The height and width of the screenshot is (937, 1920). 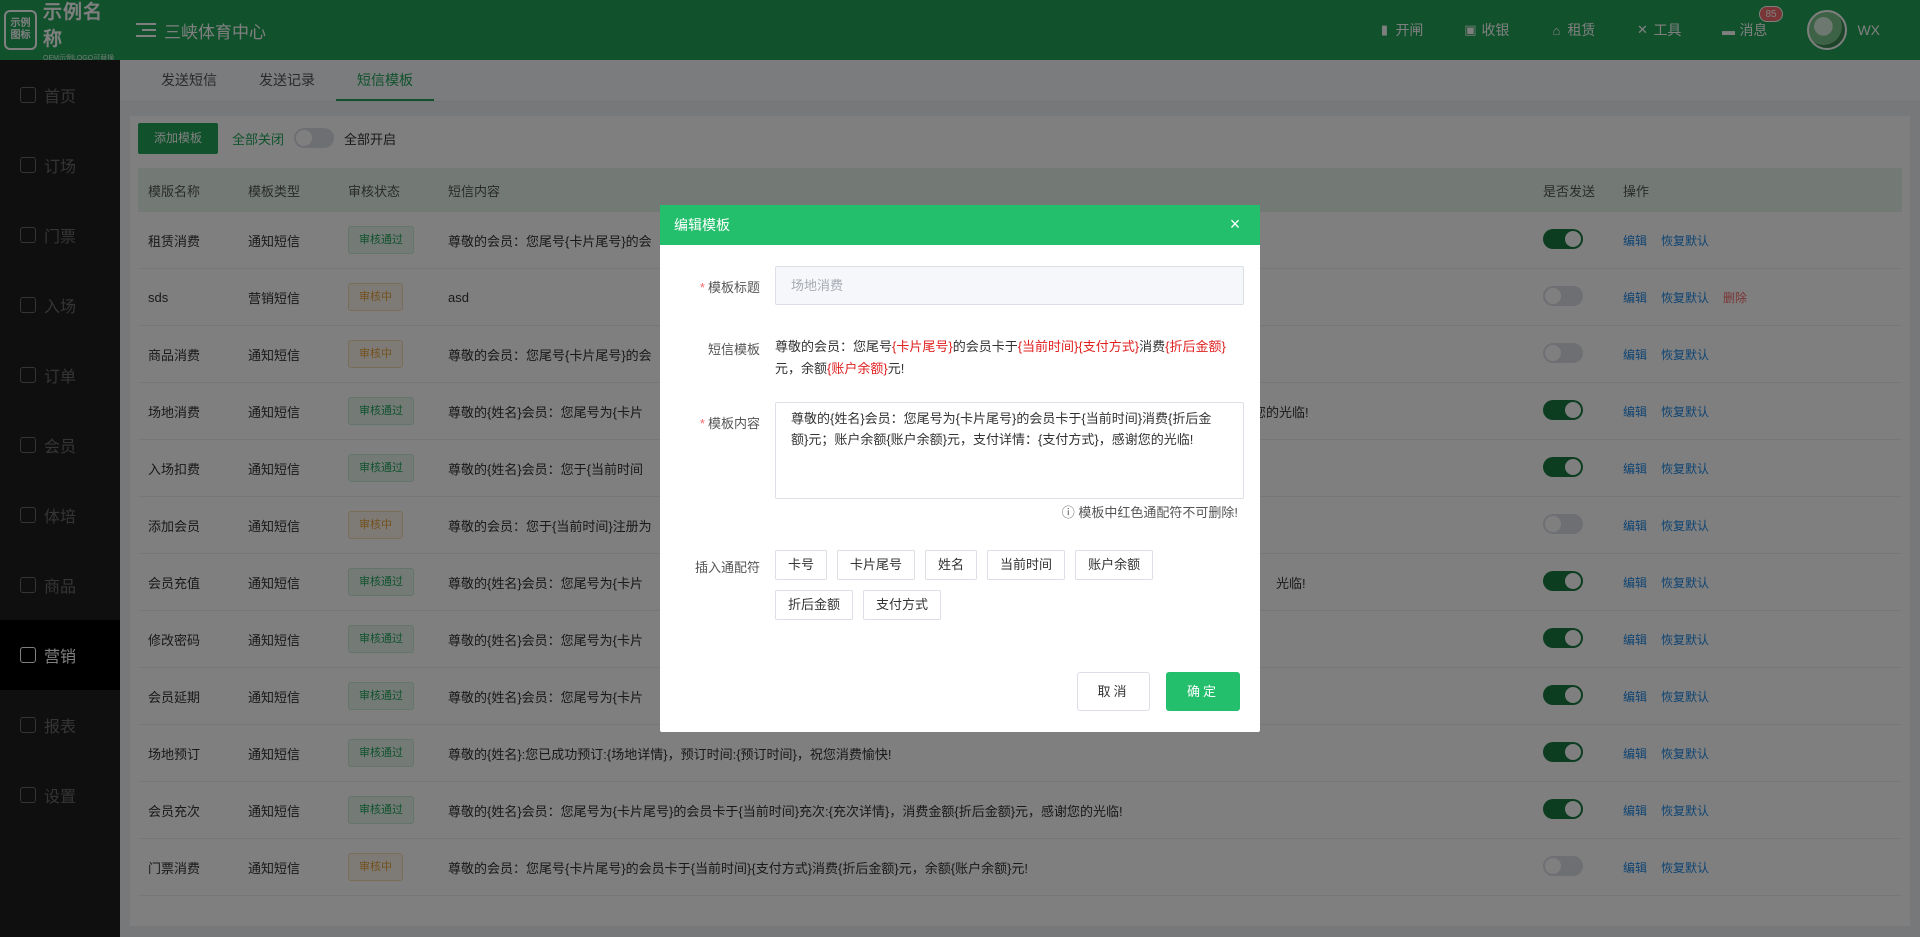 What do you see at coordinates (896, 368) in the screenshot?
I see `template-text-part: 元!` at bounding box center [896, 368].